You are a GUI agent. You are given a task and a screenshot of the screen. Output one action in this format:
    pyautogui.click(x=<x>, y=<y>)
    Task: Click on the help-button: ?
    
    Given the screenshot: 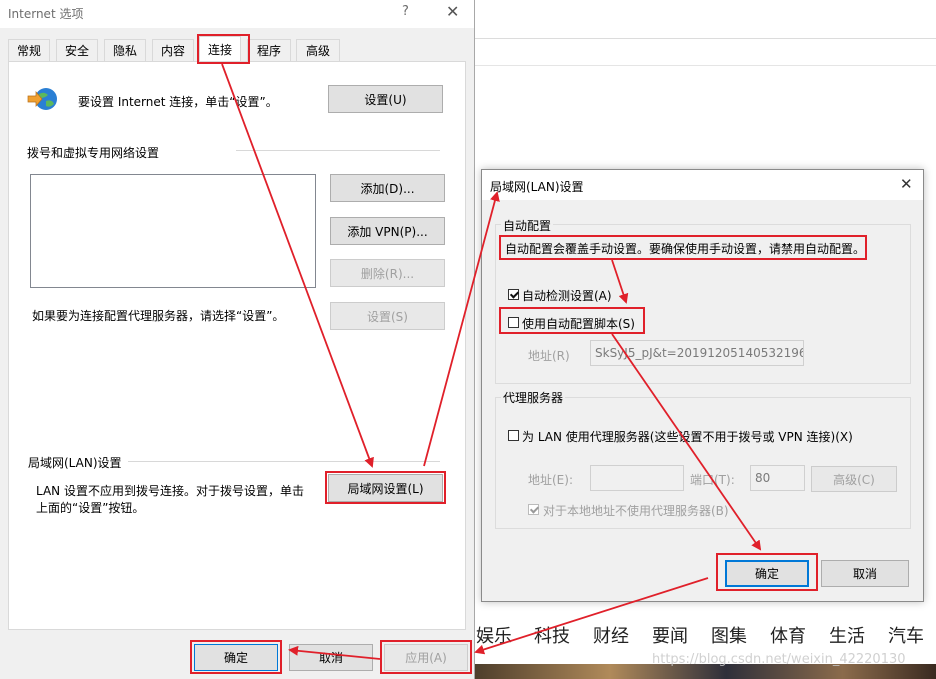 What is the action you would take?
    pyautogui.click(x=405, y=11)
    